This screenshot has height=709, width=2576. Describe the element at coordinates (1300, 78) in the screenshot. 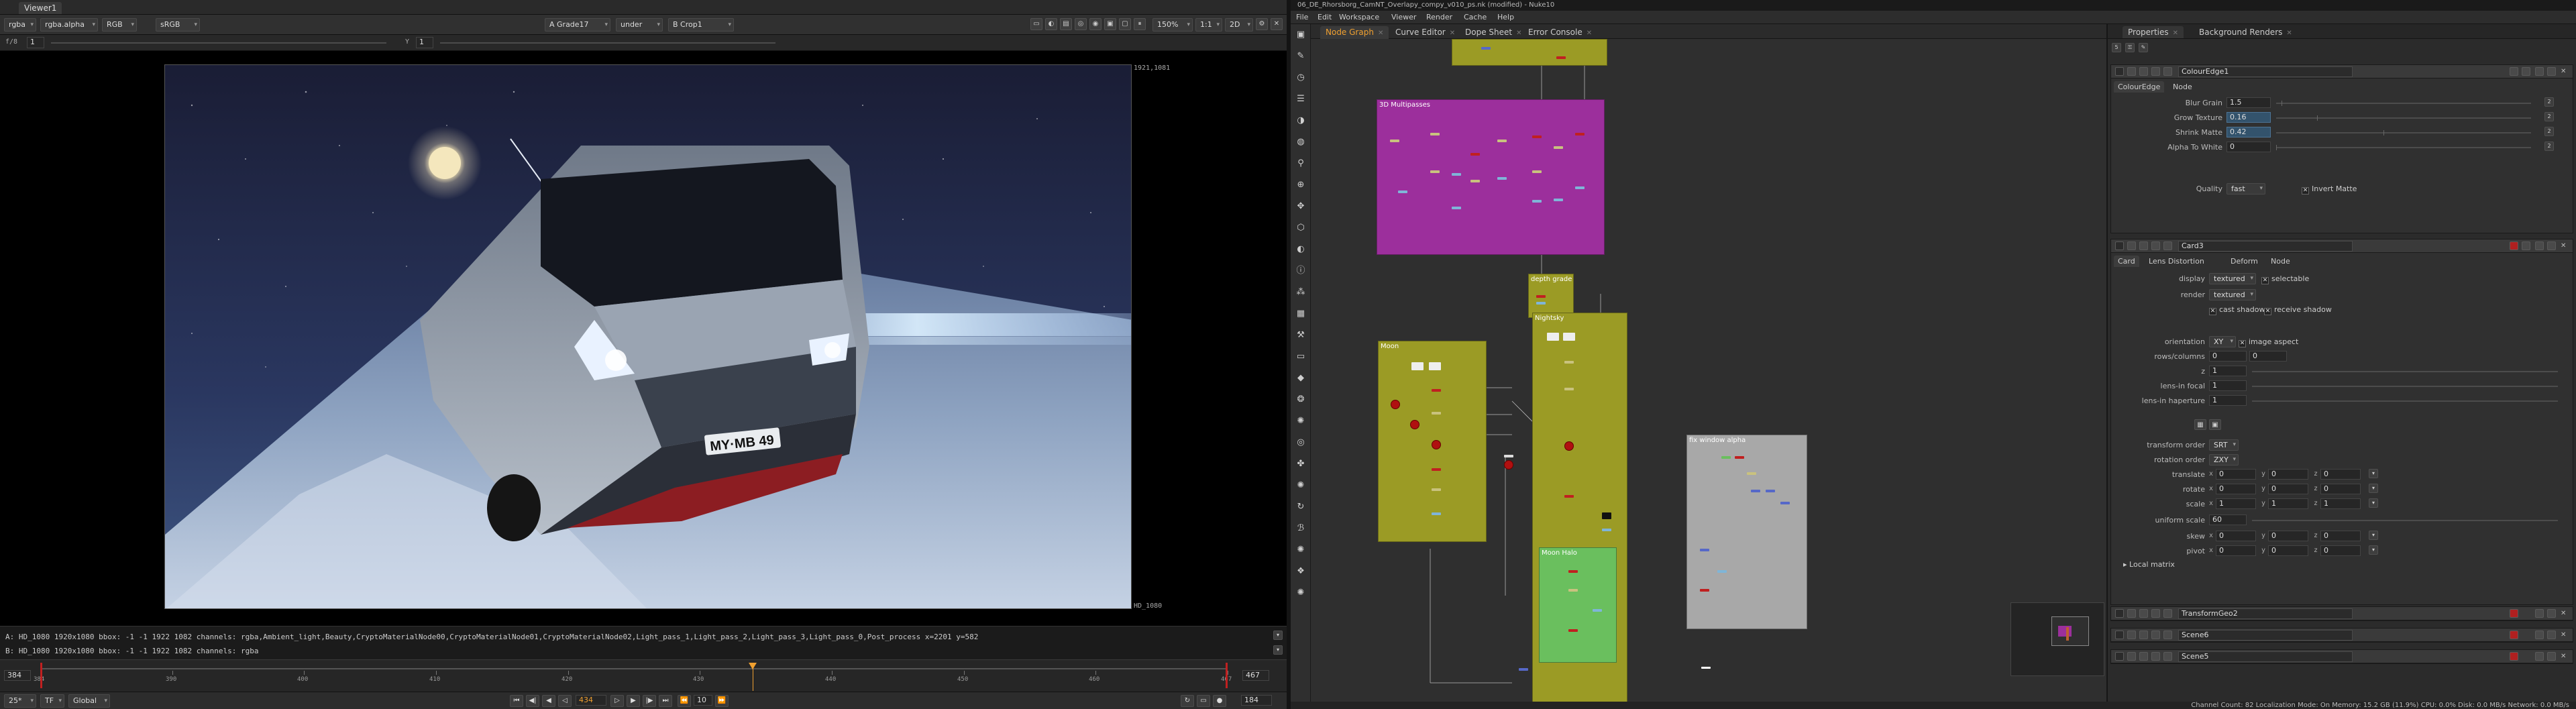

I see `time-icon: ◷` at that location.